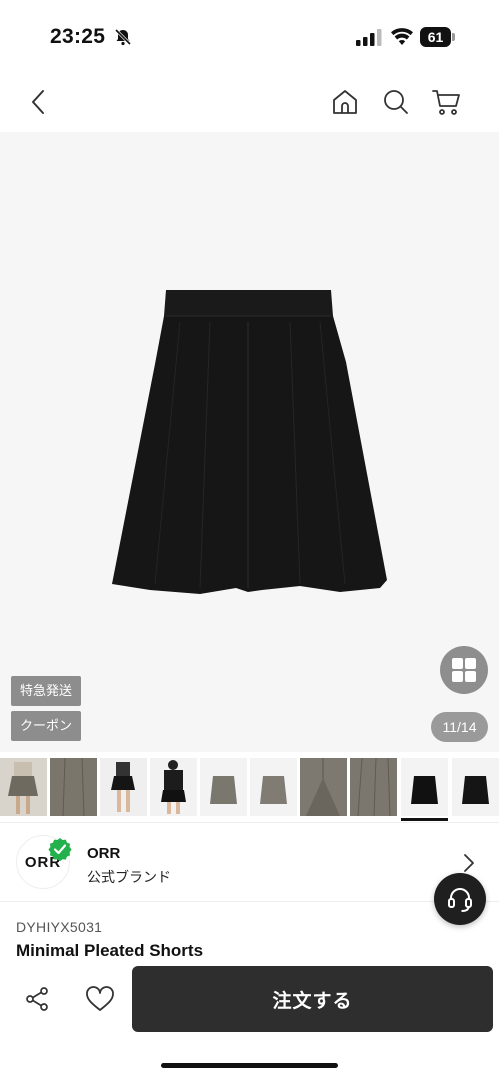 This screenshot has height=1080, width=499. What do you see at coordinates (453, 37) in the screenshot?
I see `battery-tip` at bounding box center [453, 37].